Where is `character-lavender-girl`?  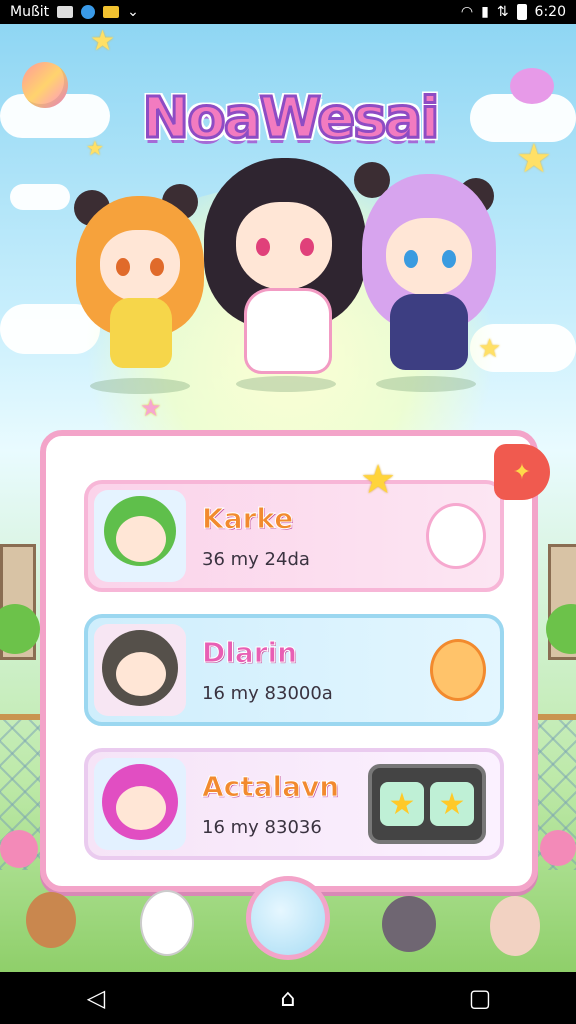
character-lavender-girl is located at coordinates (429, 279).